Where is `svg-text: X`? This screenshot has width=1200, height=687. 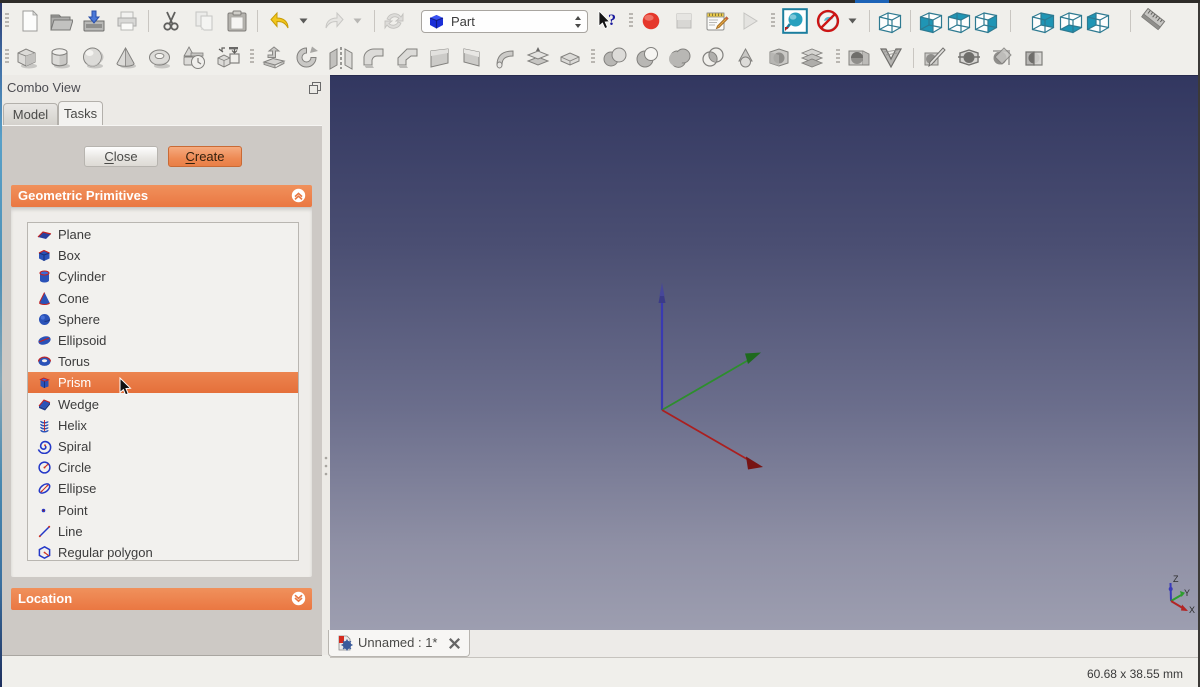 svg-text: X is located at coordinates (1192, 610).